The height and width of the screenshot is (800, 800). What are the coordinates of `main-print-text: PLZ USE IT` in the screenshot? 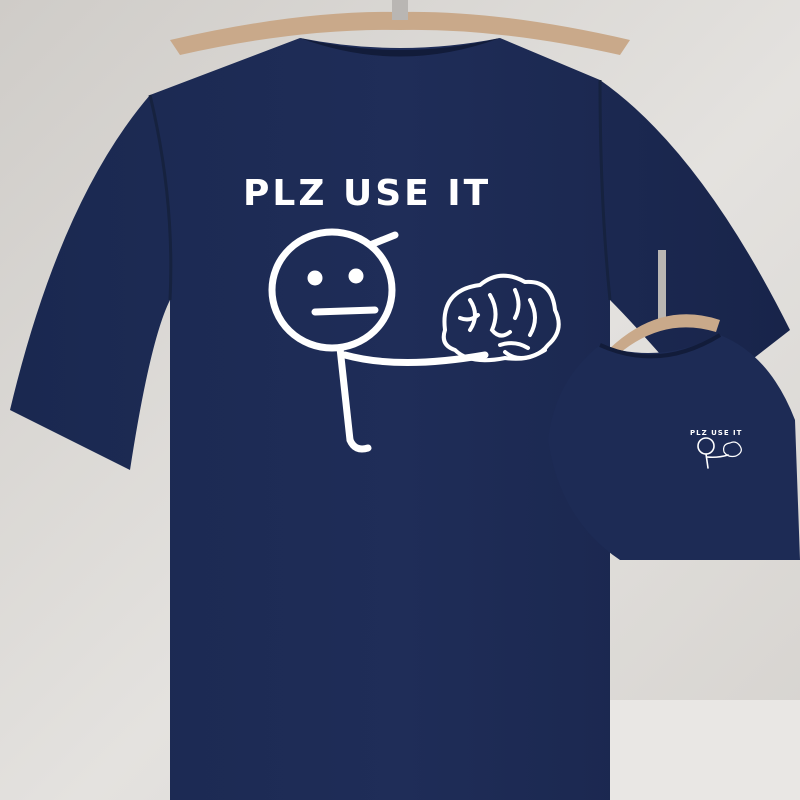 It's located at (367, 193).